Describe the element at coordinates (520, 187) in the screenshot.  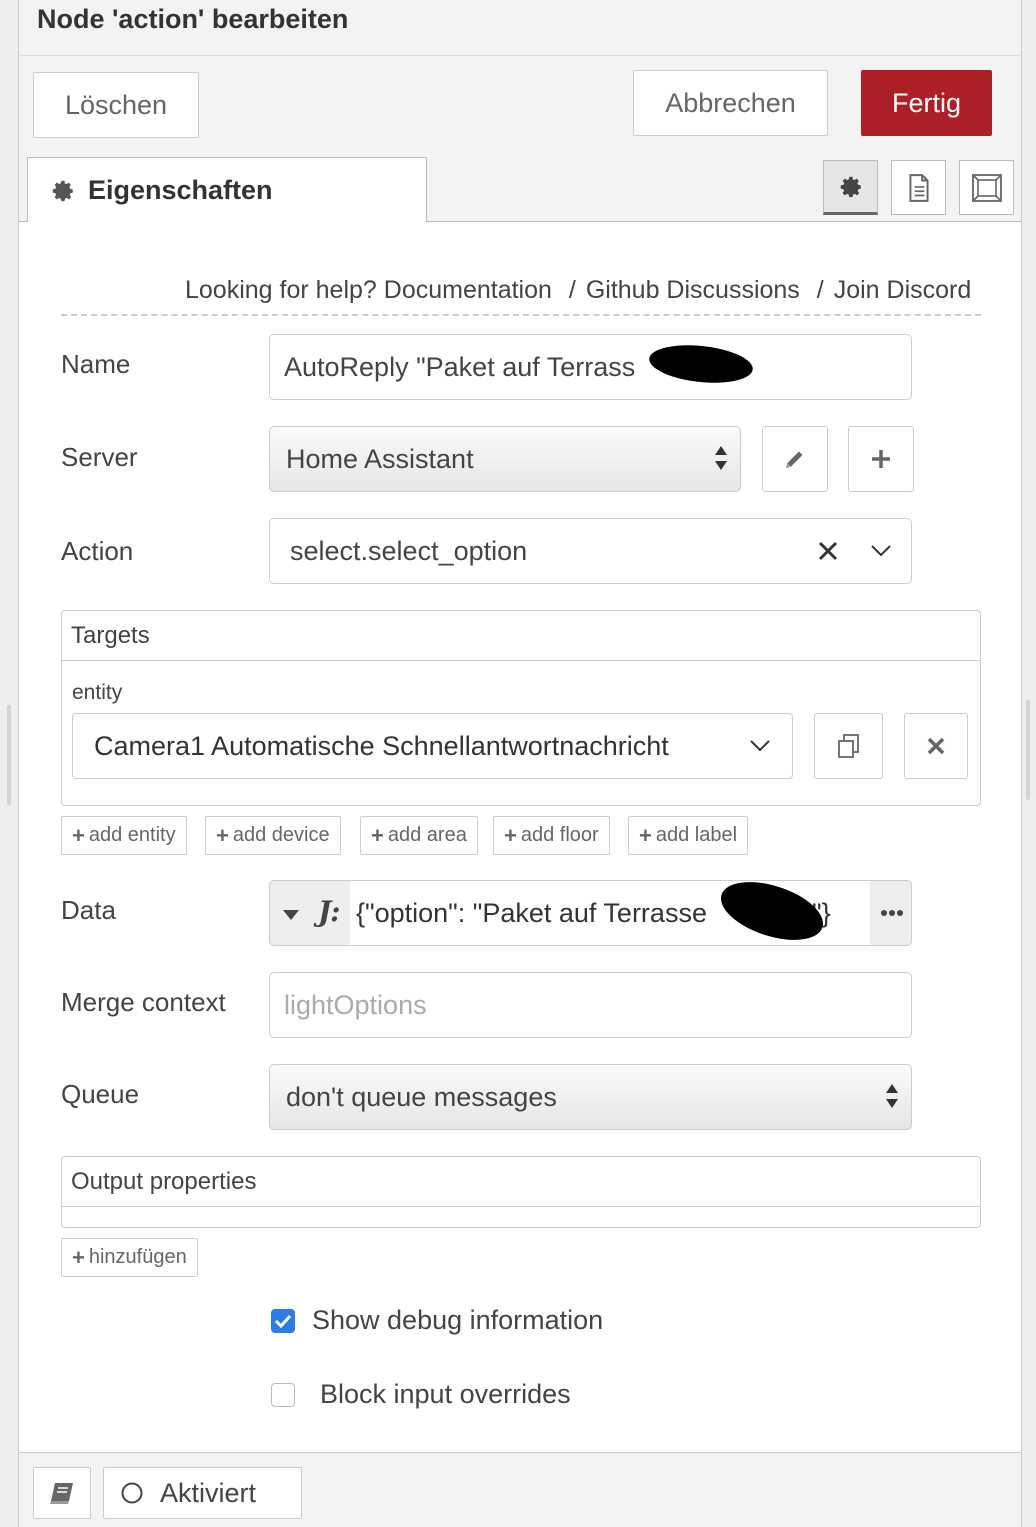
I see `tab-bar: Eigenschaften` at that location.